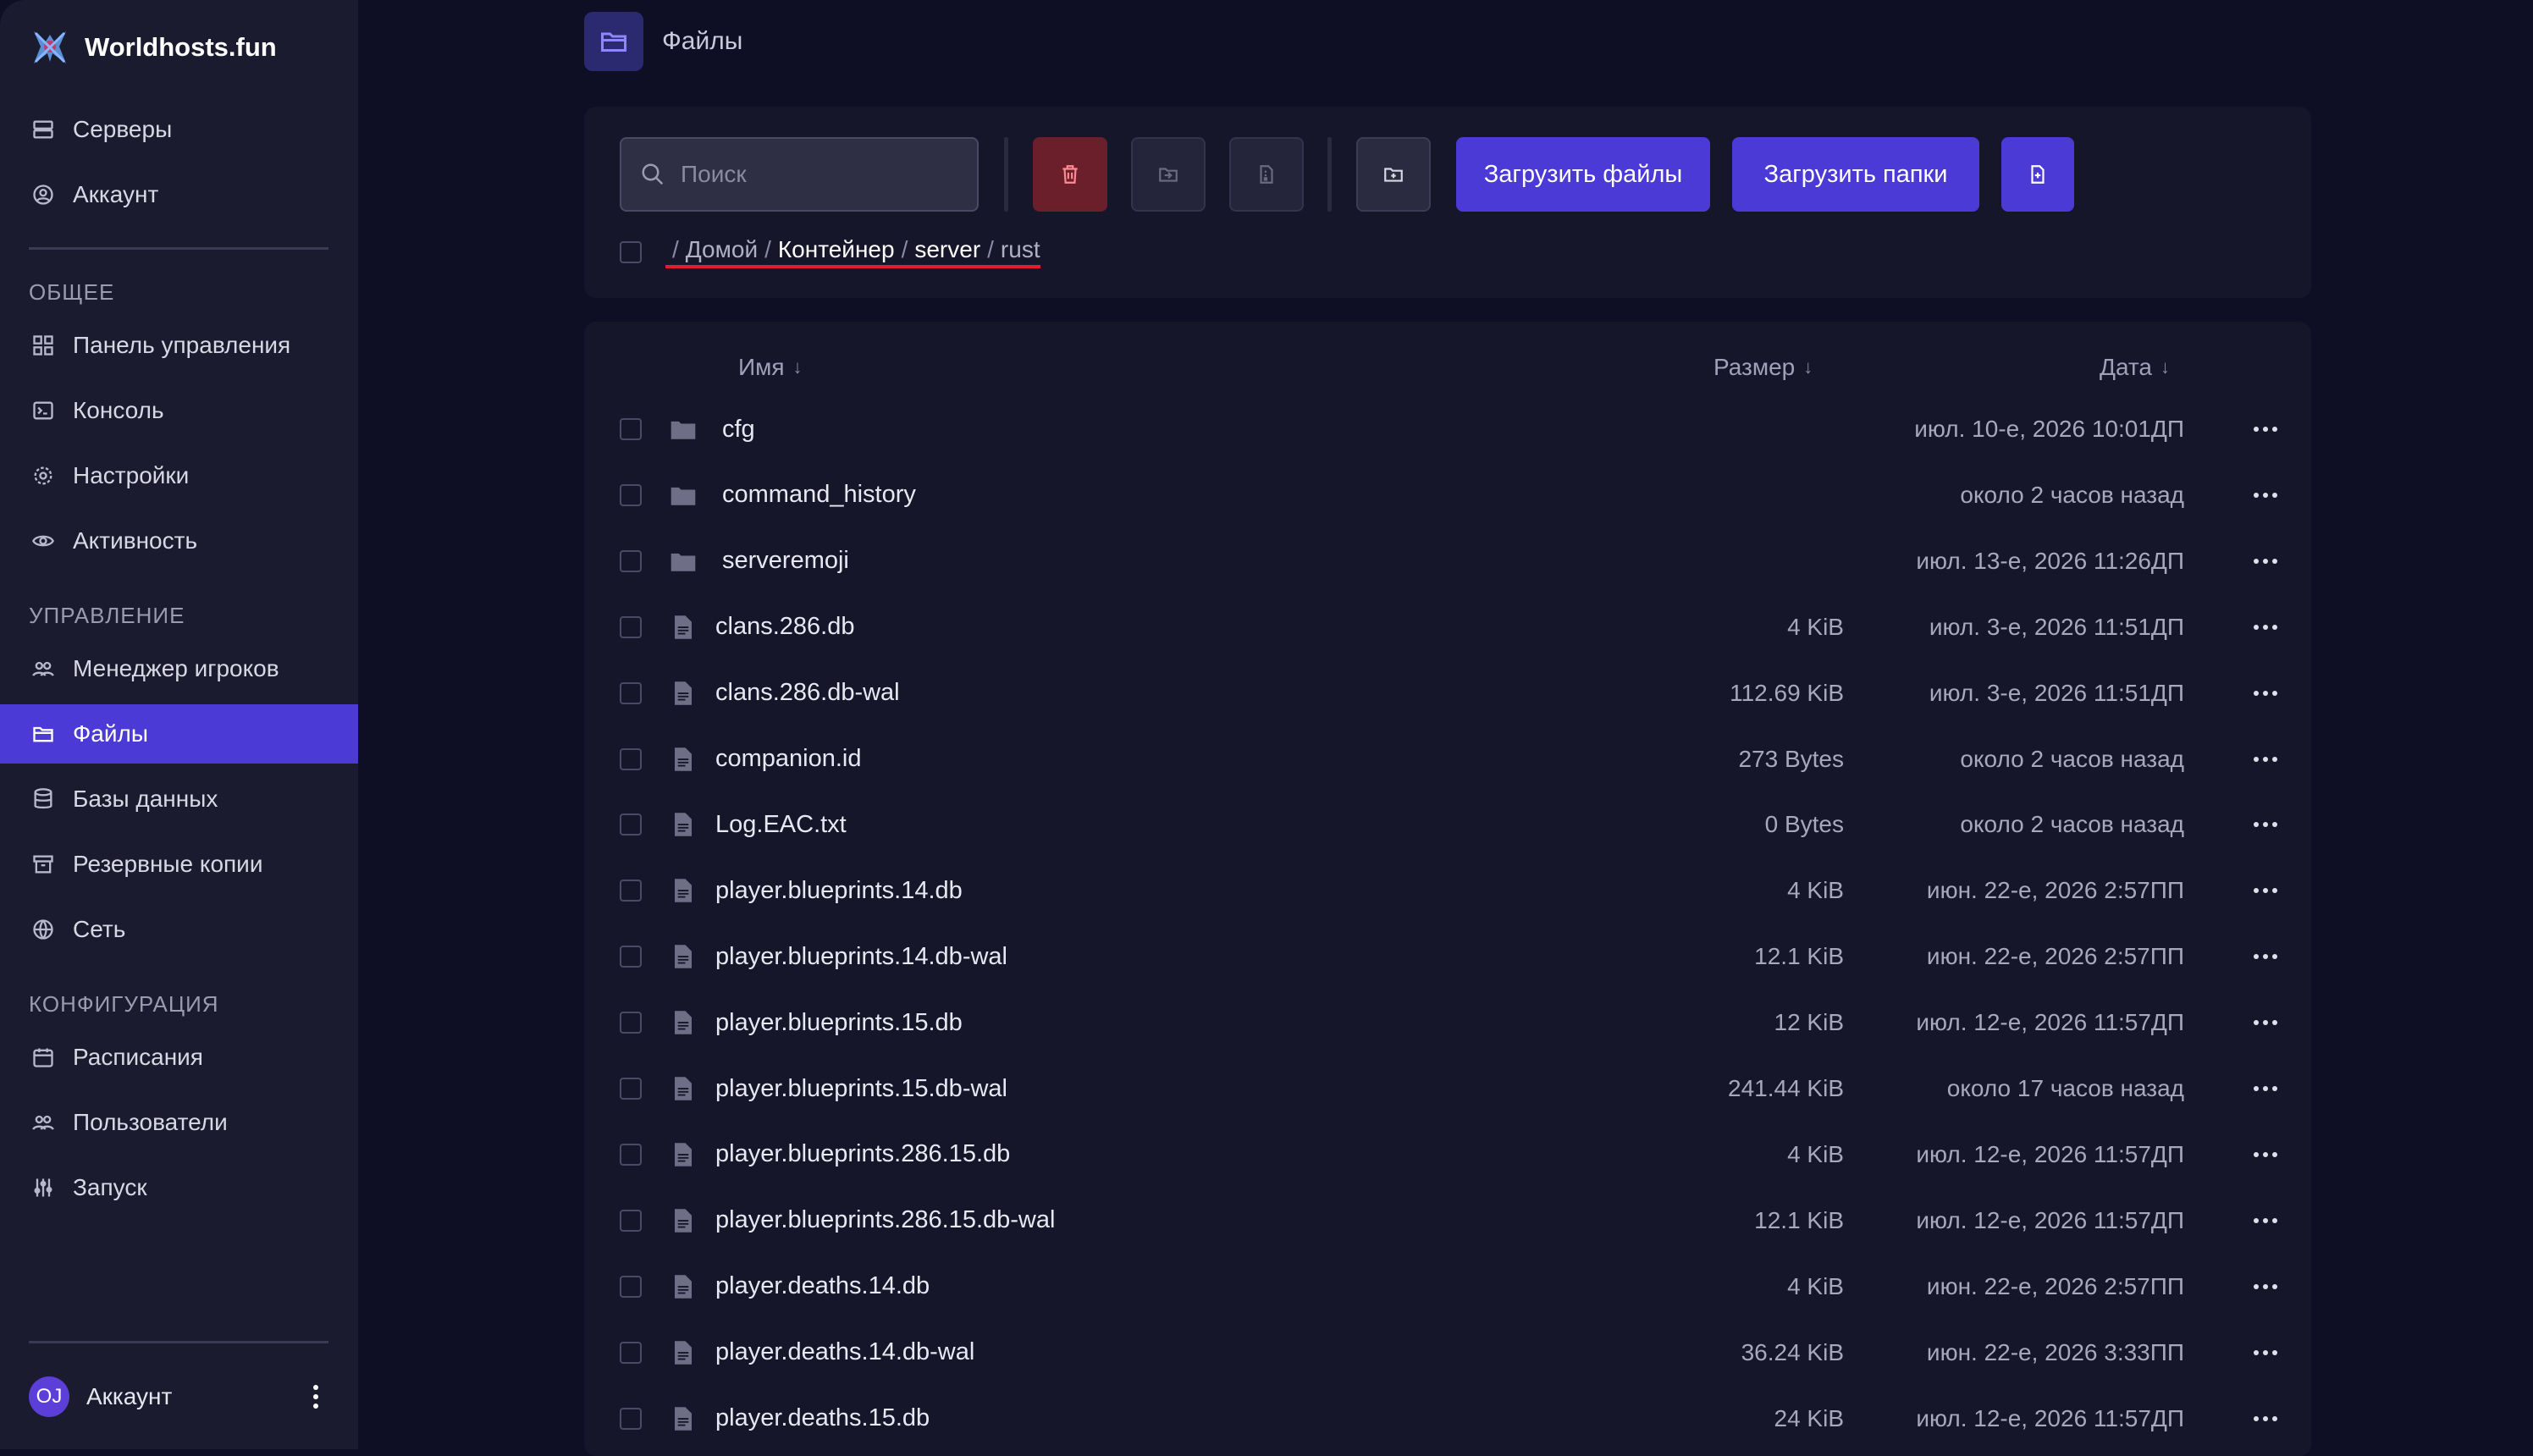 Image resolution: width=2533 pixels, height=1456 pixels. I want to click on file-row: clans.286.db 4 KiB июл. 3-е, 2026 11:51ДП, so click(1447, 627).